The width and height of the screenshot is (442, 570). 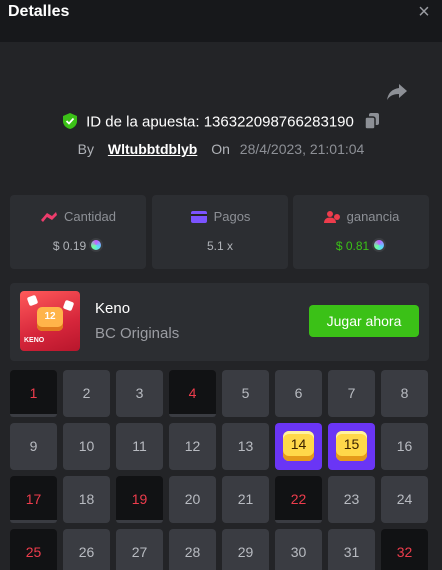 I want to click on keno-cell: 10, so click(x=86, y=446).